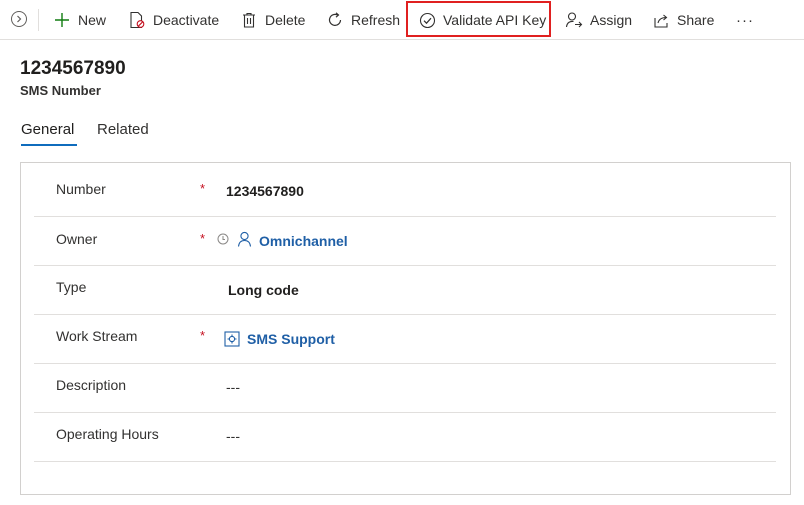  What do you see at coordinates (232, 339) in the screenshot?
I see `workstream-icon` at bounding box center [232, 339].